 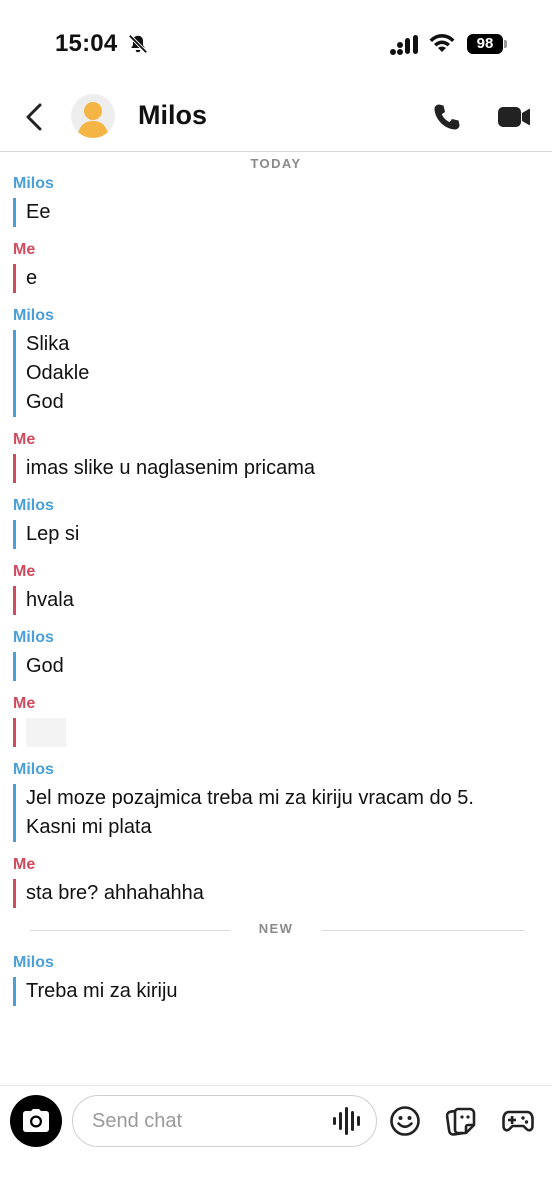 What do you see at coordinates (53, 534) in the screenshot?
I see `message-text: Lep si` at bounding box center [53, 534].